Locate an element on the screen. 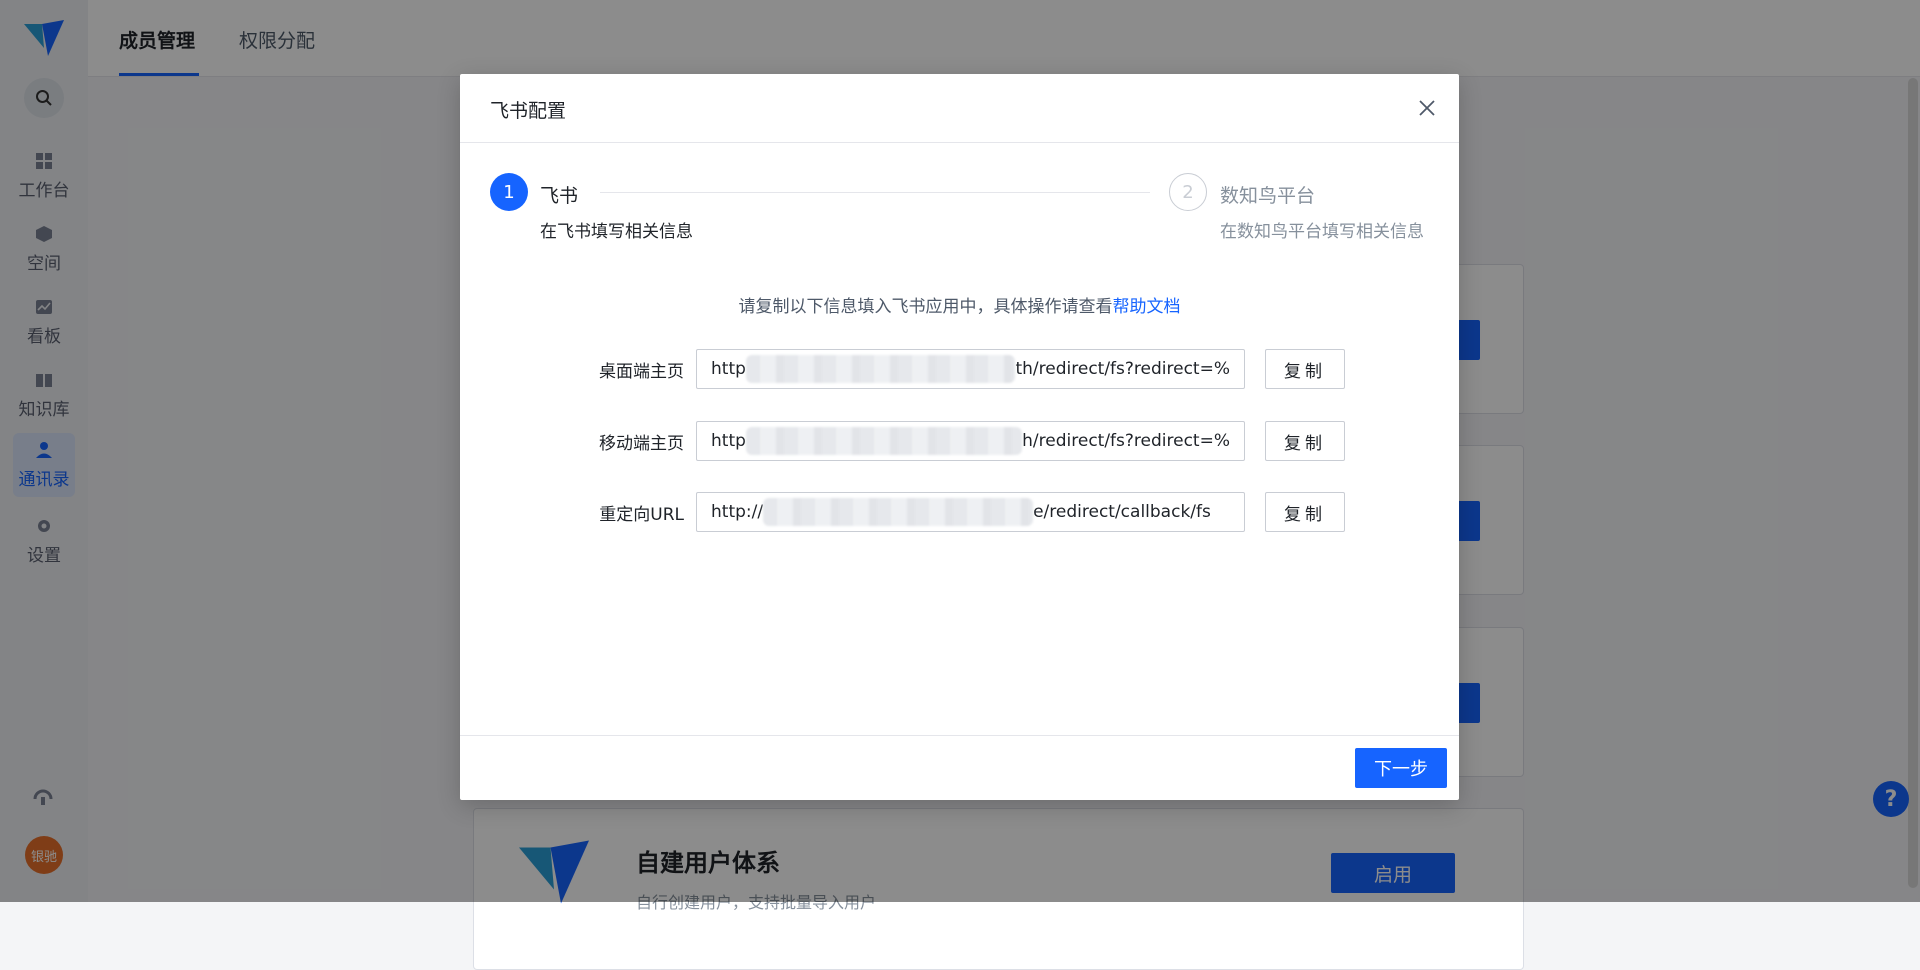  hint-text: 请复制以下信息填入飞书应用中，具体操作请查看 is located at coordinates (925, 307).